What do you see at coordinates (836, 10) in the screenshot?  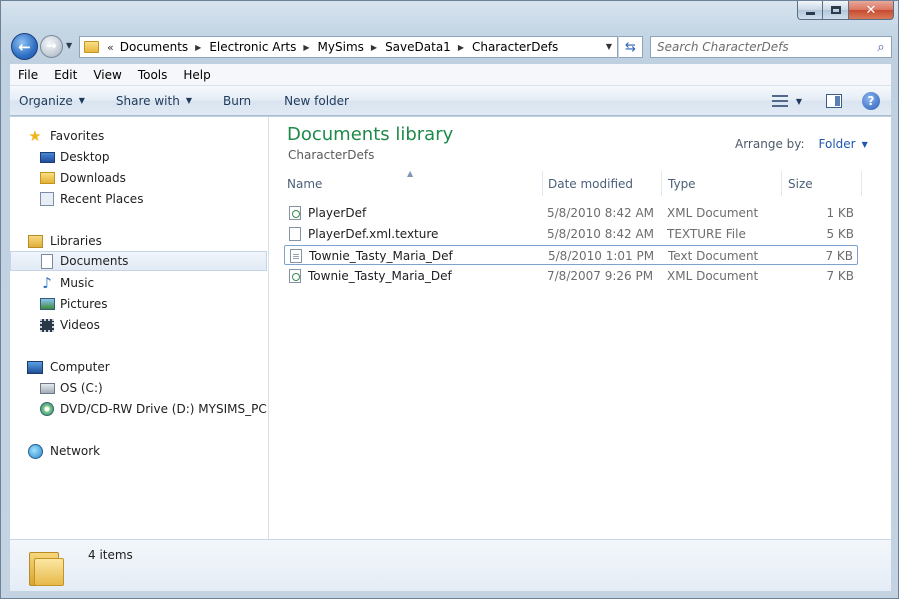 I see `maximize-button` at bounding box center [836, 10].